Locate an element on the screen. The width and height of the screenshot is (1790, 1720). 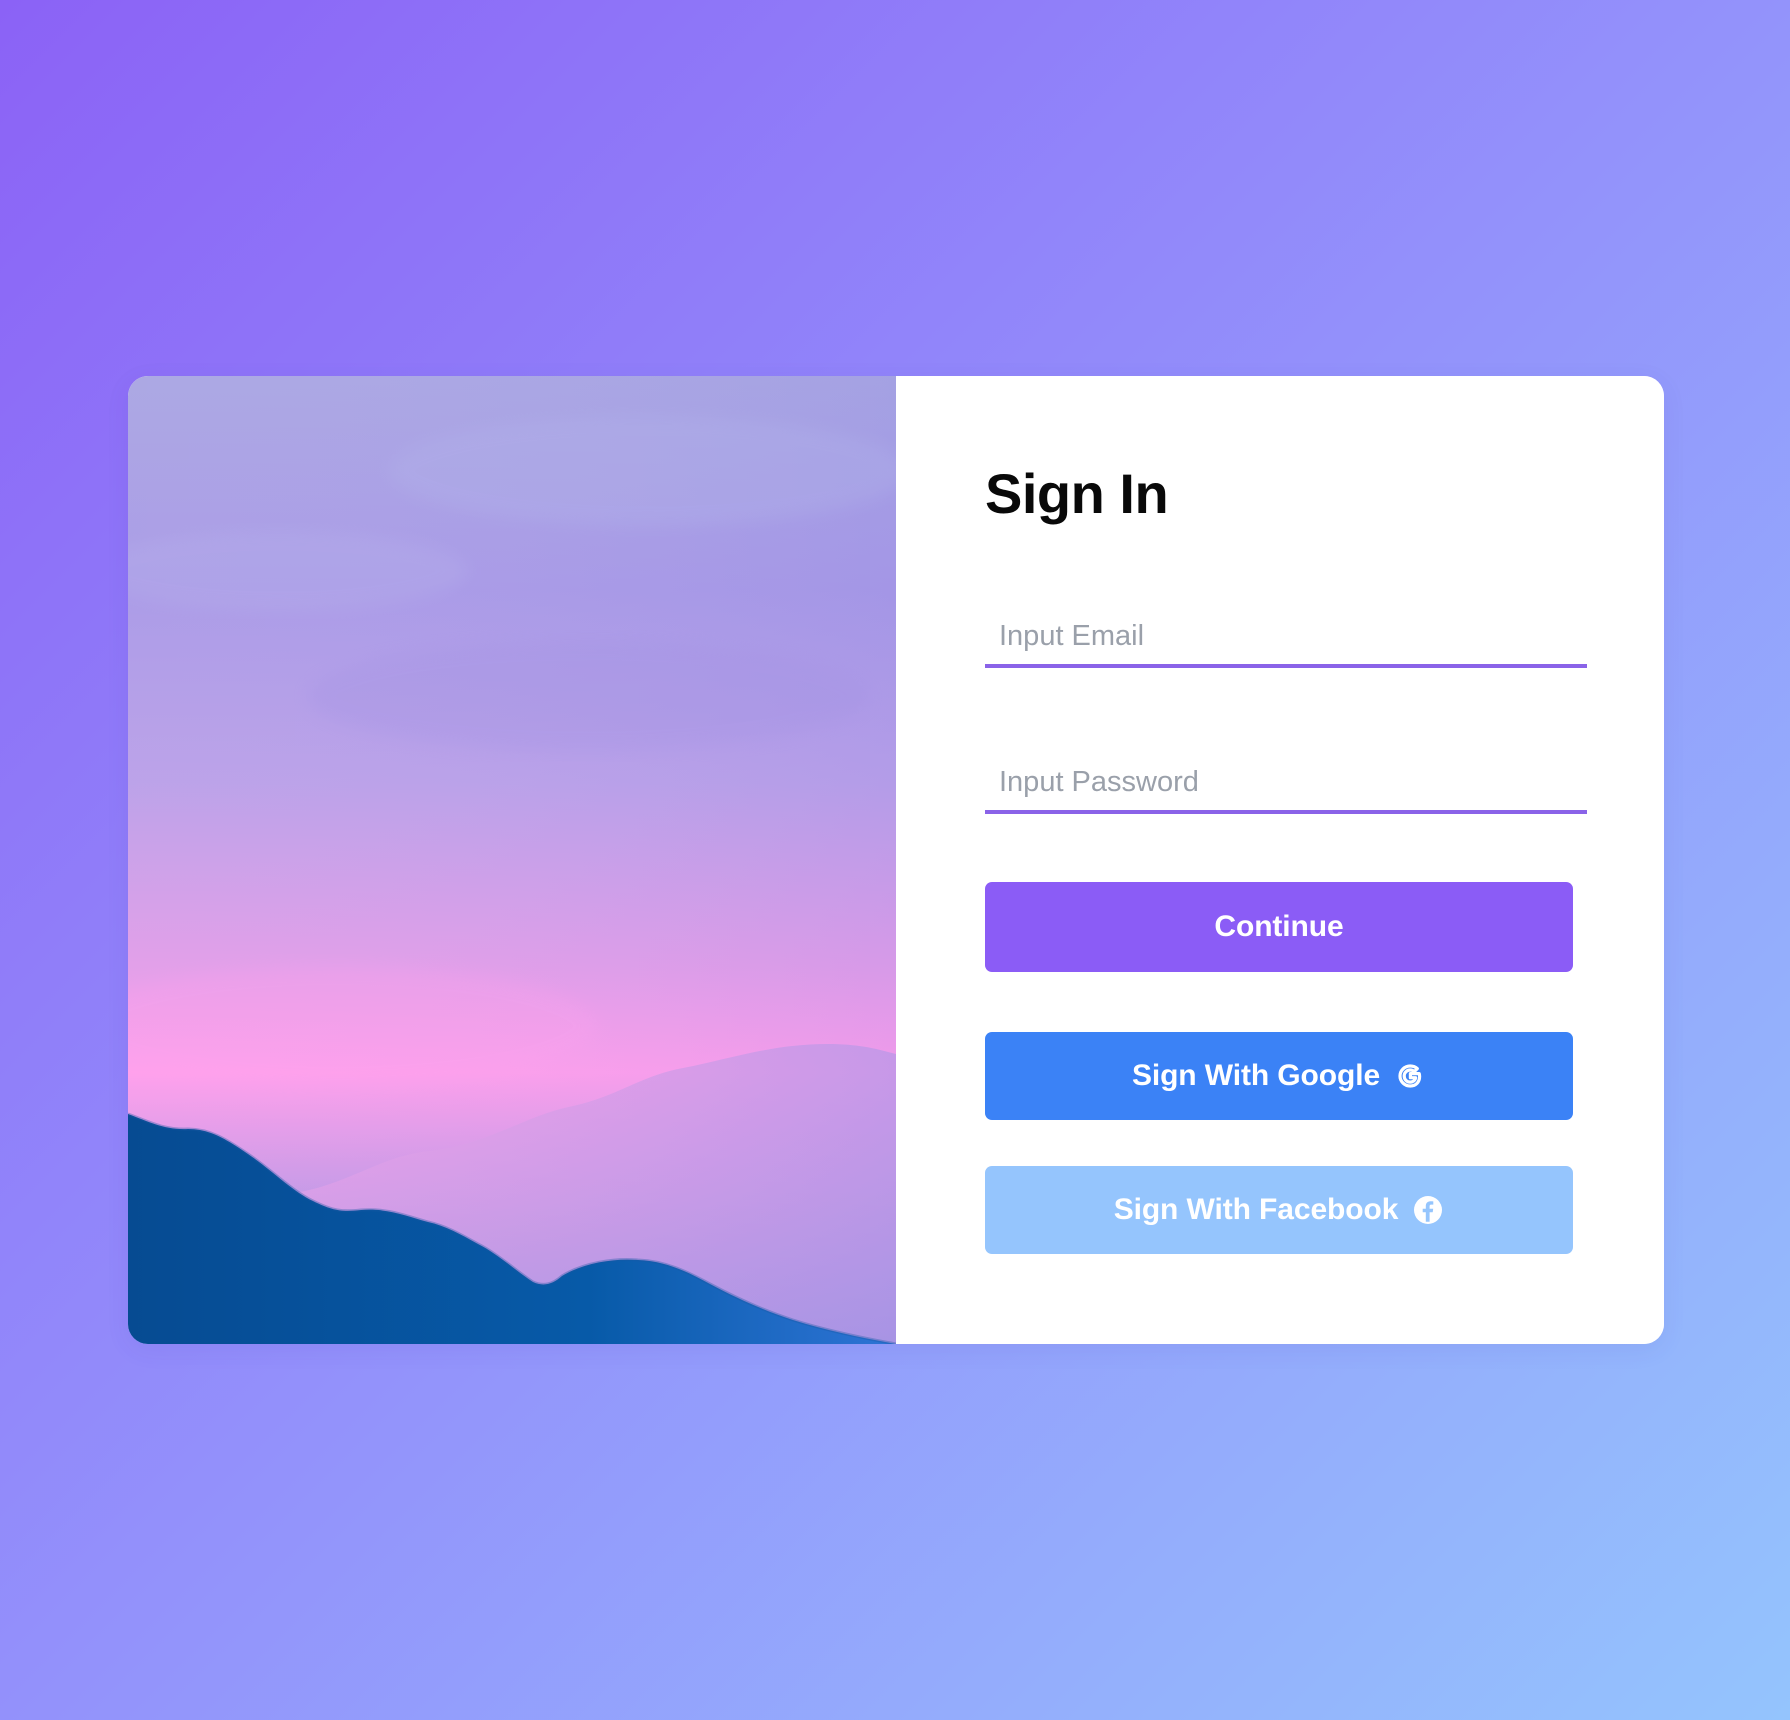
sign-in-title: Sign In is located at coordinates (1077, 493).